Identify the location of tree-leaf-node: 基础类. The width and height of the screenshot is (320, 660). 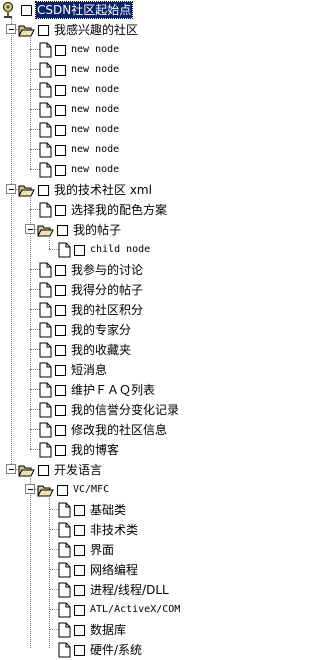
(92, 510).